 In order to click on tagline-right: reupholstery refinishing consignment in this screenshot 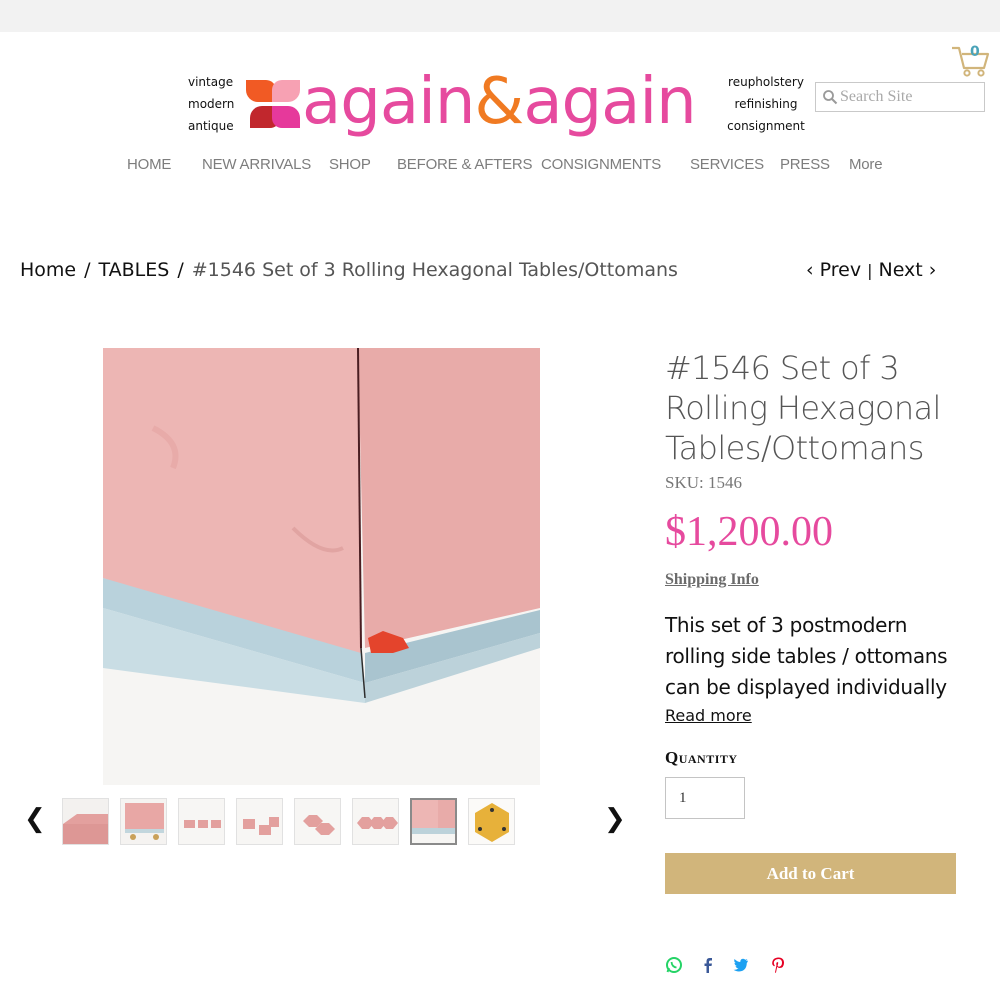, I will do `click(766, 104)`.